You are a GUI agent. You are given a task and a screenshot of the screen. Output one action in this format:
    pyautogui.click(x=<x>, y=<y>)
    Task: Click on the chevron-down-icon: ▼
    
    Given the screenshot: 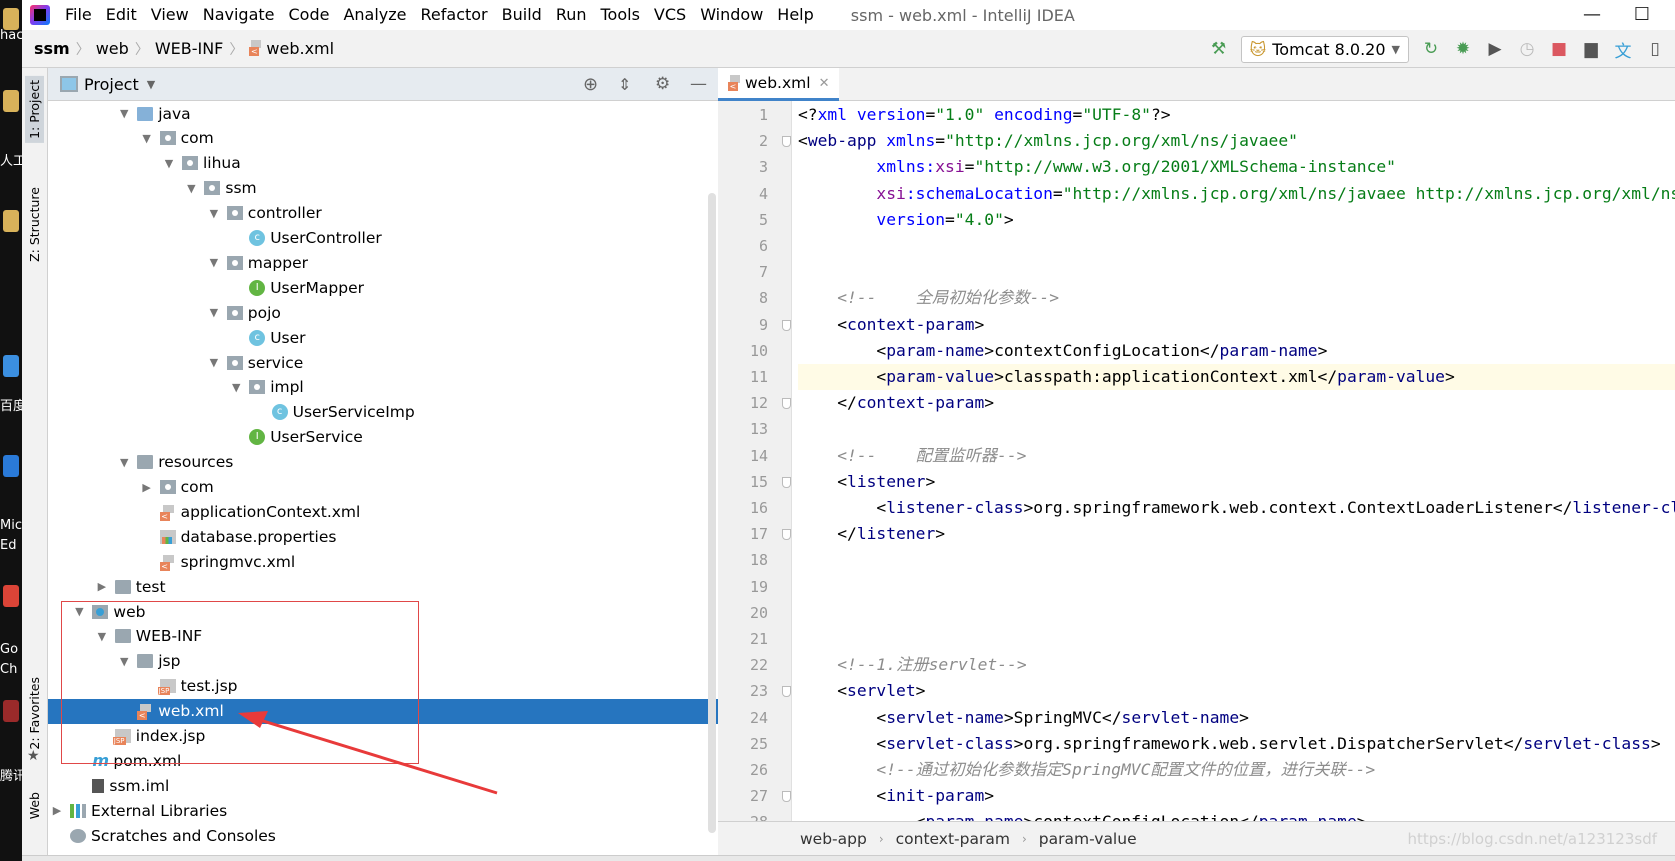 What is the action you would take?
    pyautogui.click(x=151, y=84)
    